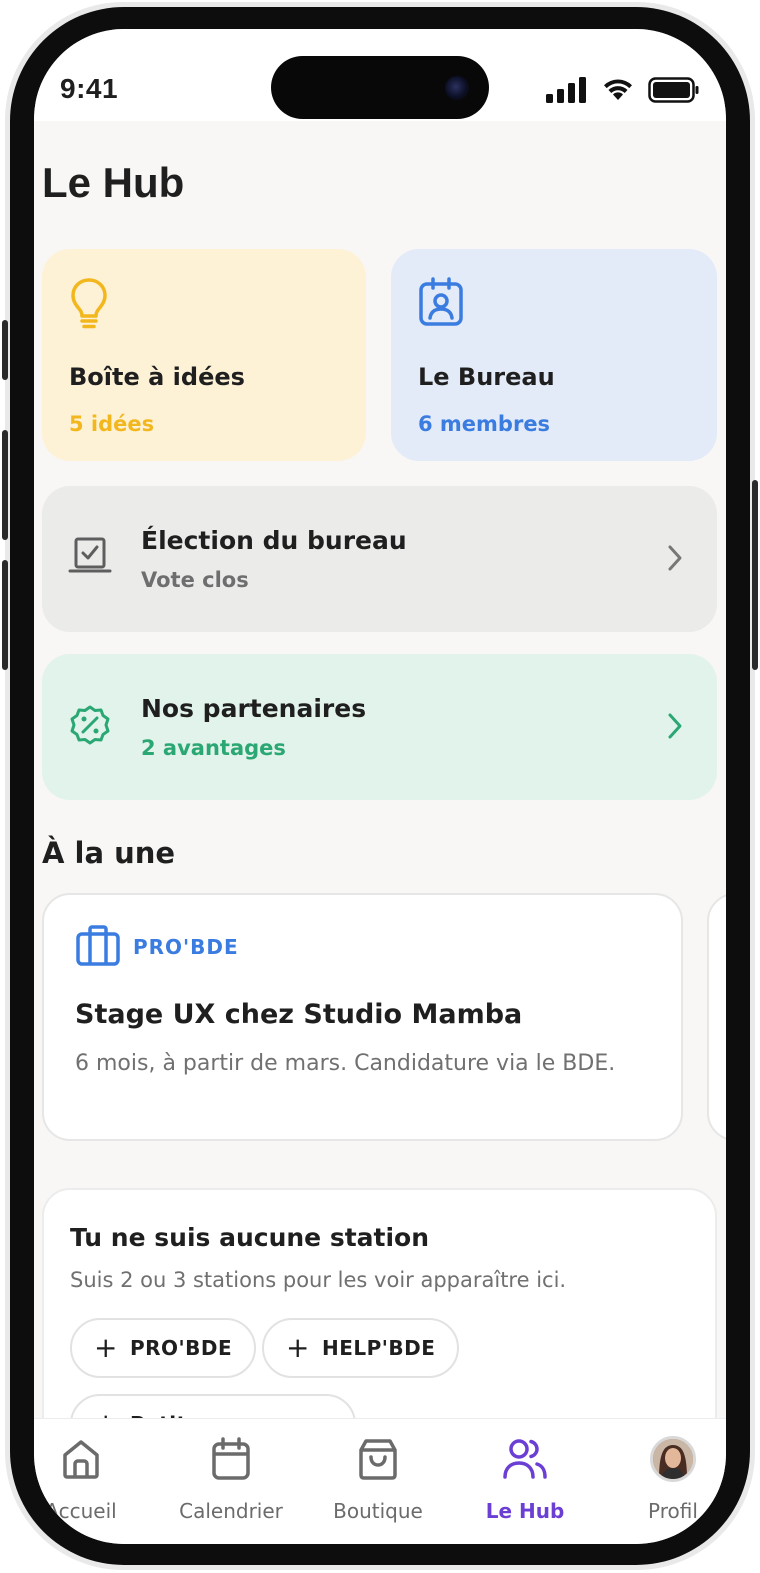 Image resolution: width=760 pixels, height=1573 pixels. I want to click on stations-title: Tu ne suis aucune station, so click(250, 1237).